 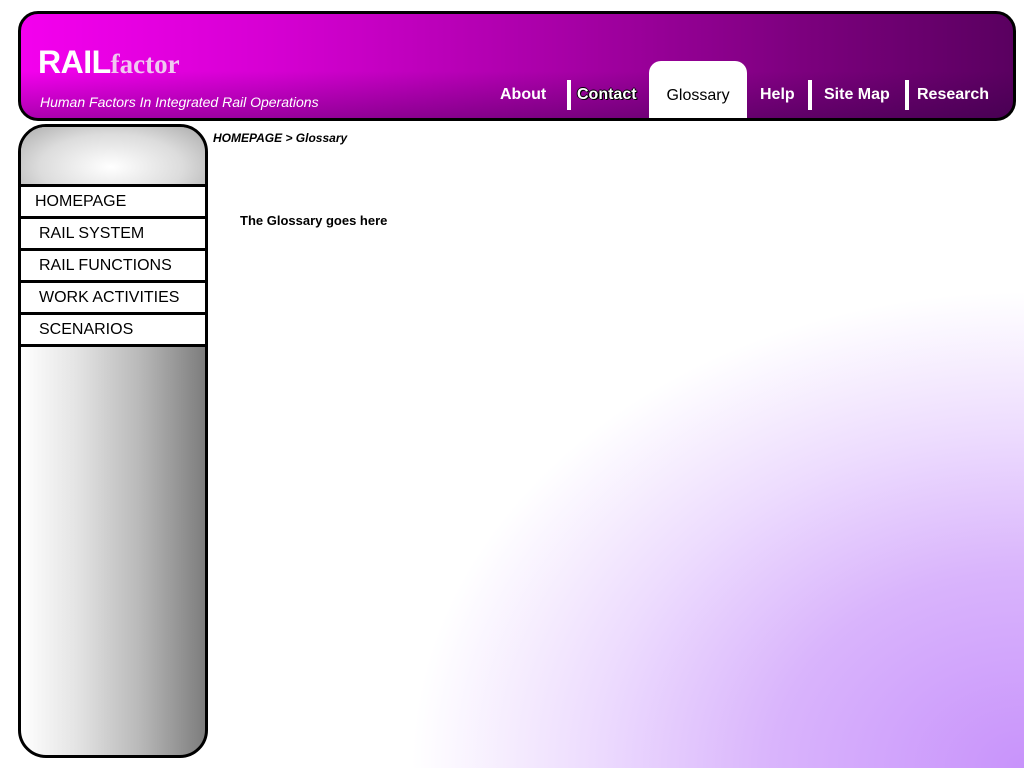 I want to click on sidebar-item-homepage: HOMEPAGE, so click(x=113, y=203).